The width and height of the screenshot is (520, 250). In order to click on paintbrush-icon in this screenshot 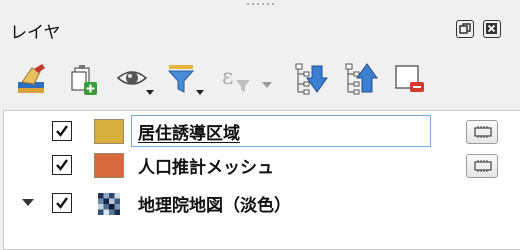, I will do `click(31, 78)`.